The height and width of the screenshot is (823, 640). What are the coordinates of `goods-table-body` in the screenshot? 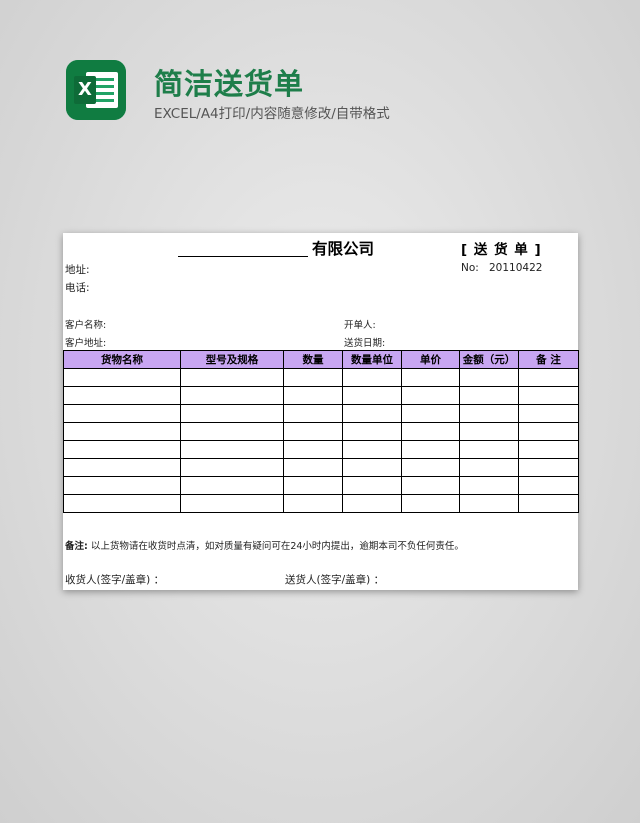 It's located at (321, 440).